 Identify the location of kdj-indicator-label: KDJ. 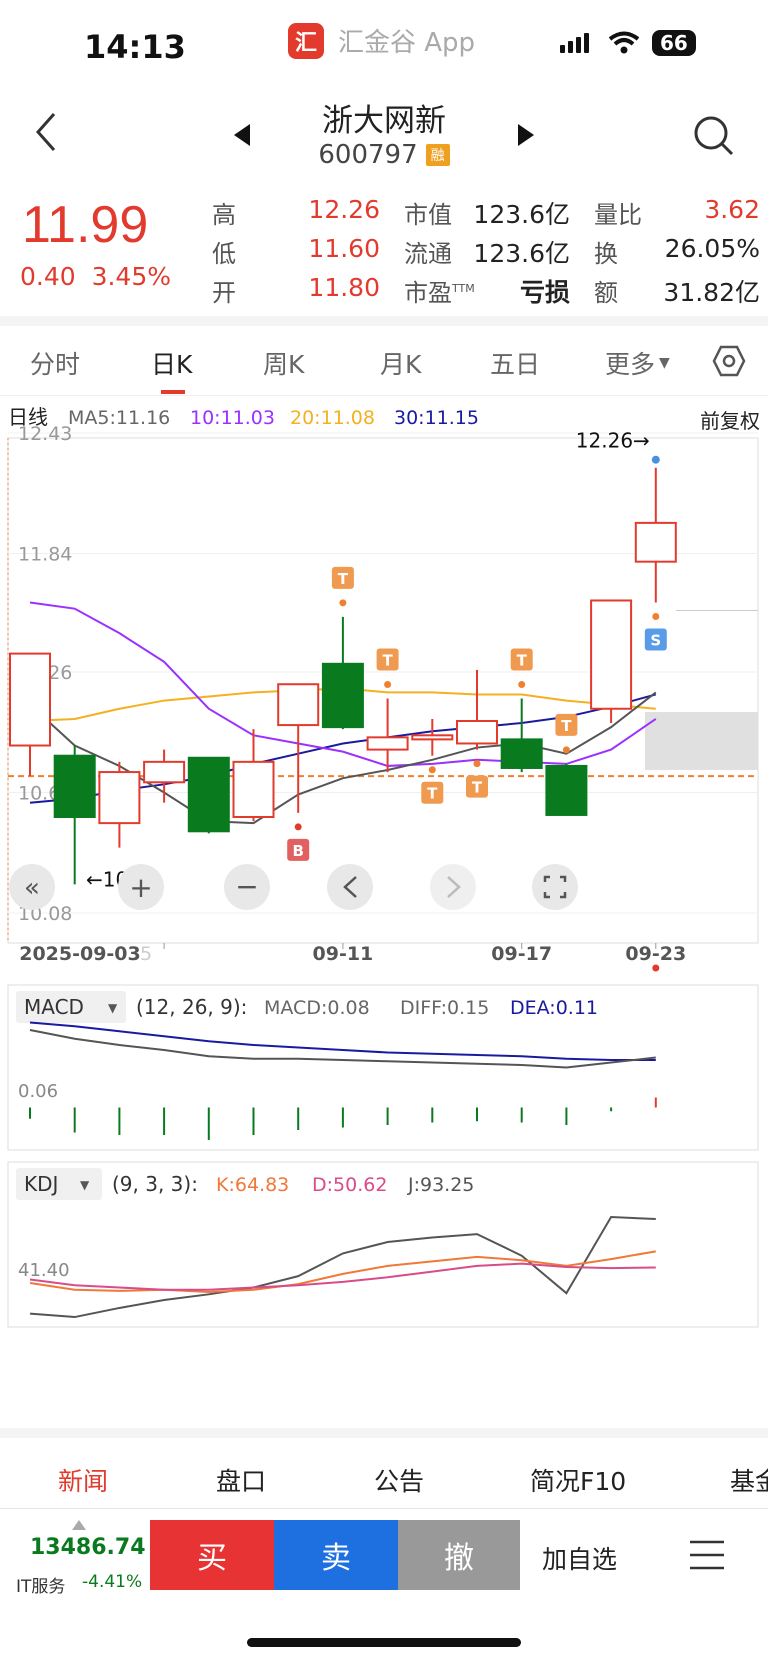
(41, 1184).